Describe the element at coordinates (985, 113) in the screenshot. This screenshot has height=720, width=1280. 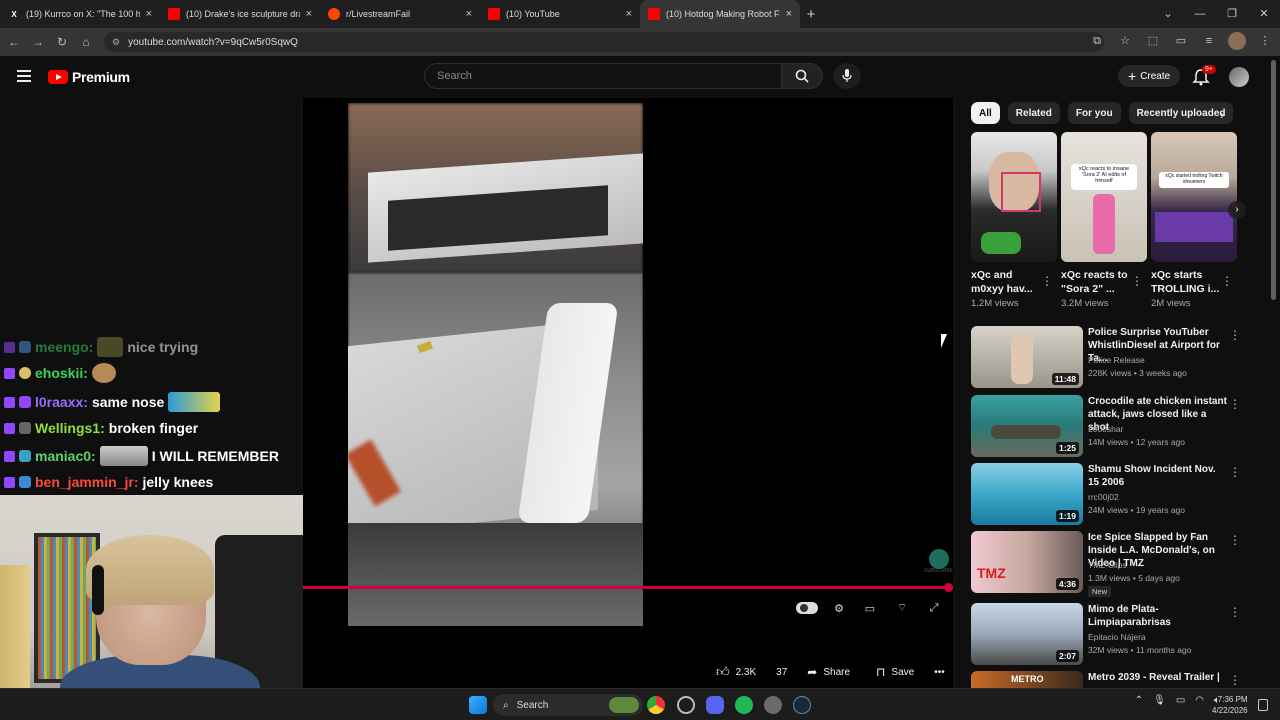
I see `chip-all: All` at that location.